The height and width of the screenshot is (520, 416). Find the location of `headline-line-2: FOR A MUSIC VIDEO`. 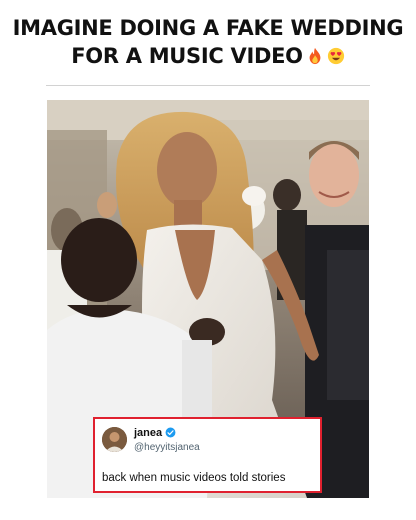

headline-line-2: FOR A MUSIC VIDEO is located at coordinates (208, 56).